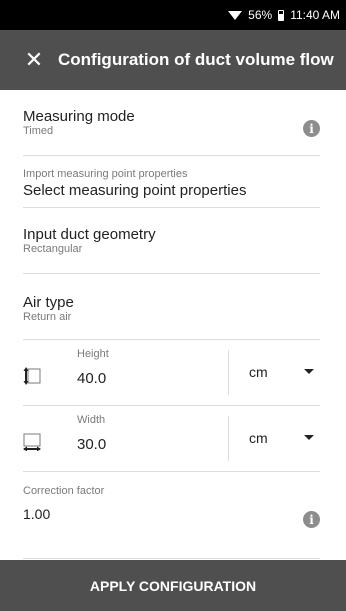  I want to click on height-unit-select: cm, so click(279, 372).